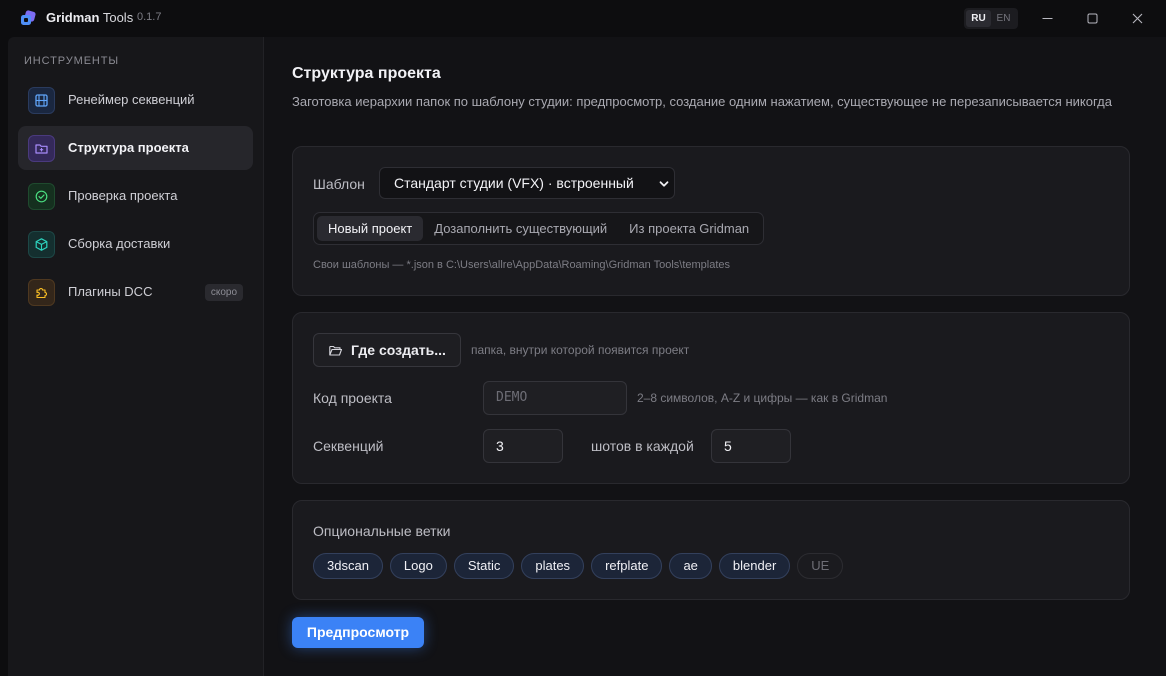 Image resolution: width=1166 pixels, height=676 pixels. I want to click on branch-chip-3dscan: 3dscan, so click(348, 566).